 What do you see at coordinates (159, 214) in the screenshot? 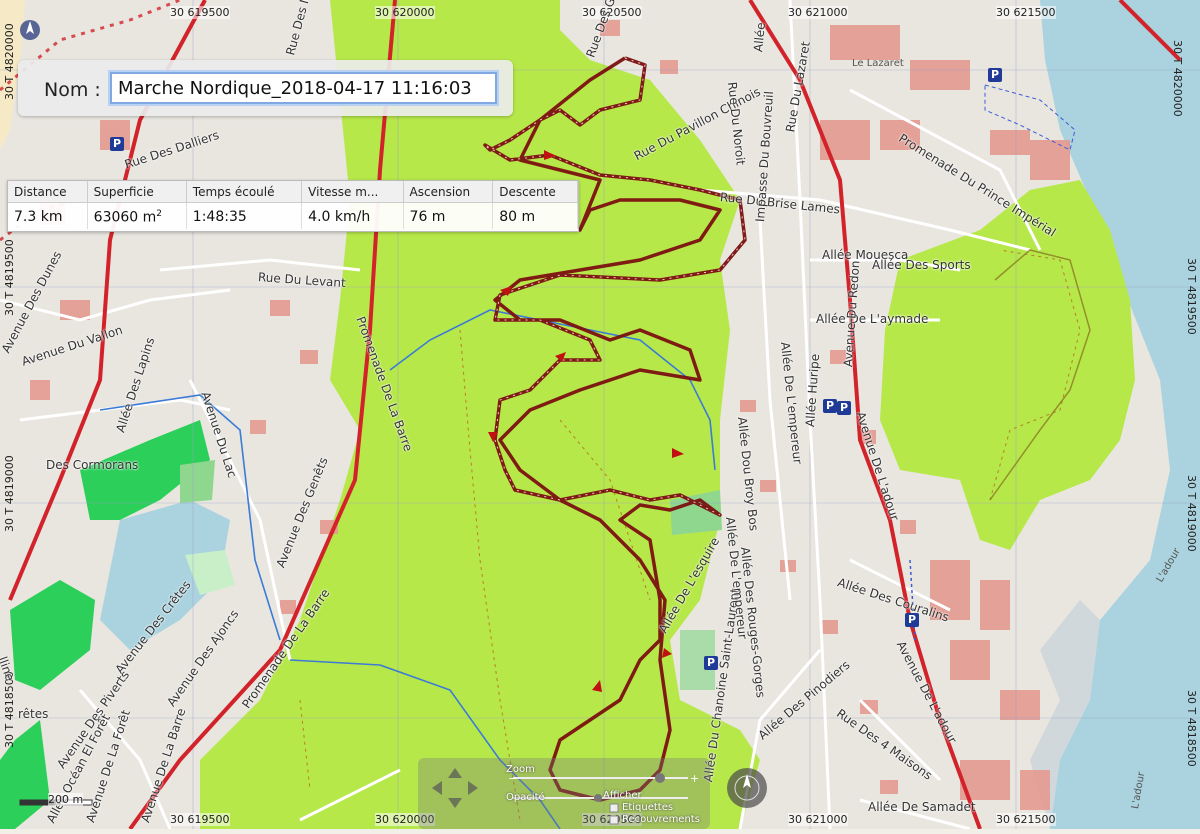
I see `stat-area-unit-exponent: 2` at bounding box center [159, 214].